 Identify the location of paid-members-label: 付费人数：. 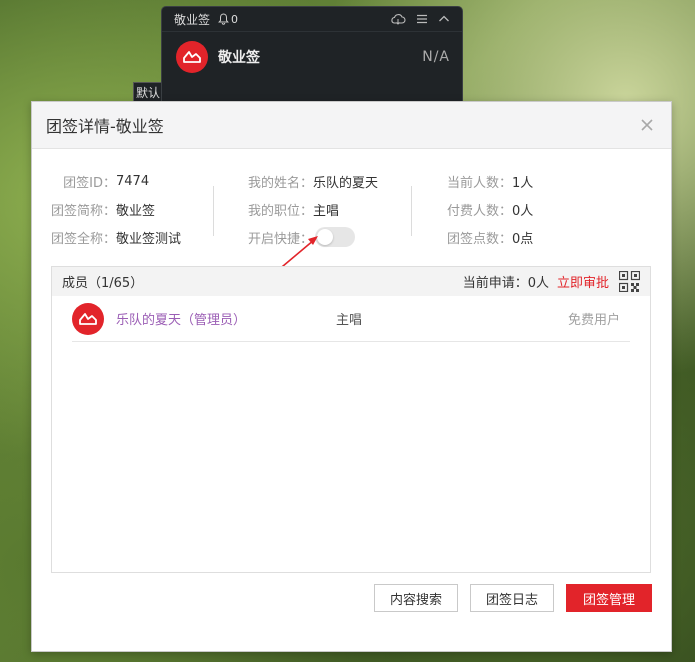
(479, 211).